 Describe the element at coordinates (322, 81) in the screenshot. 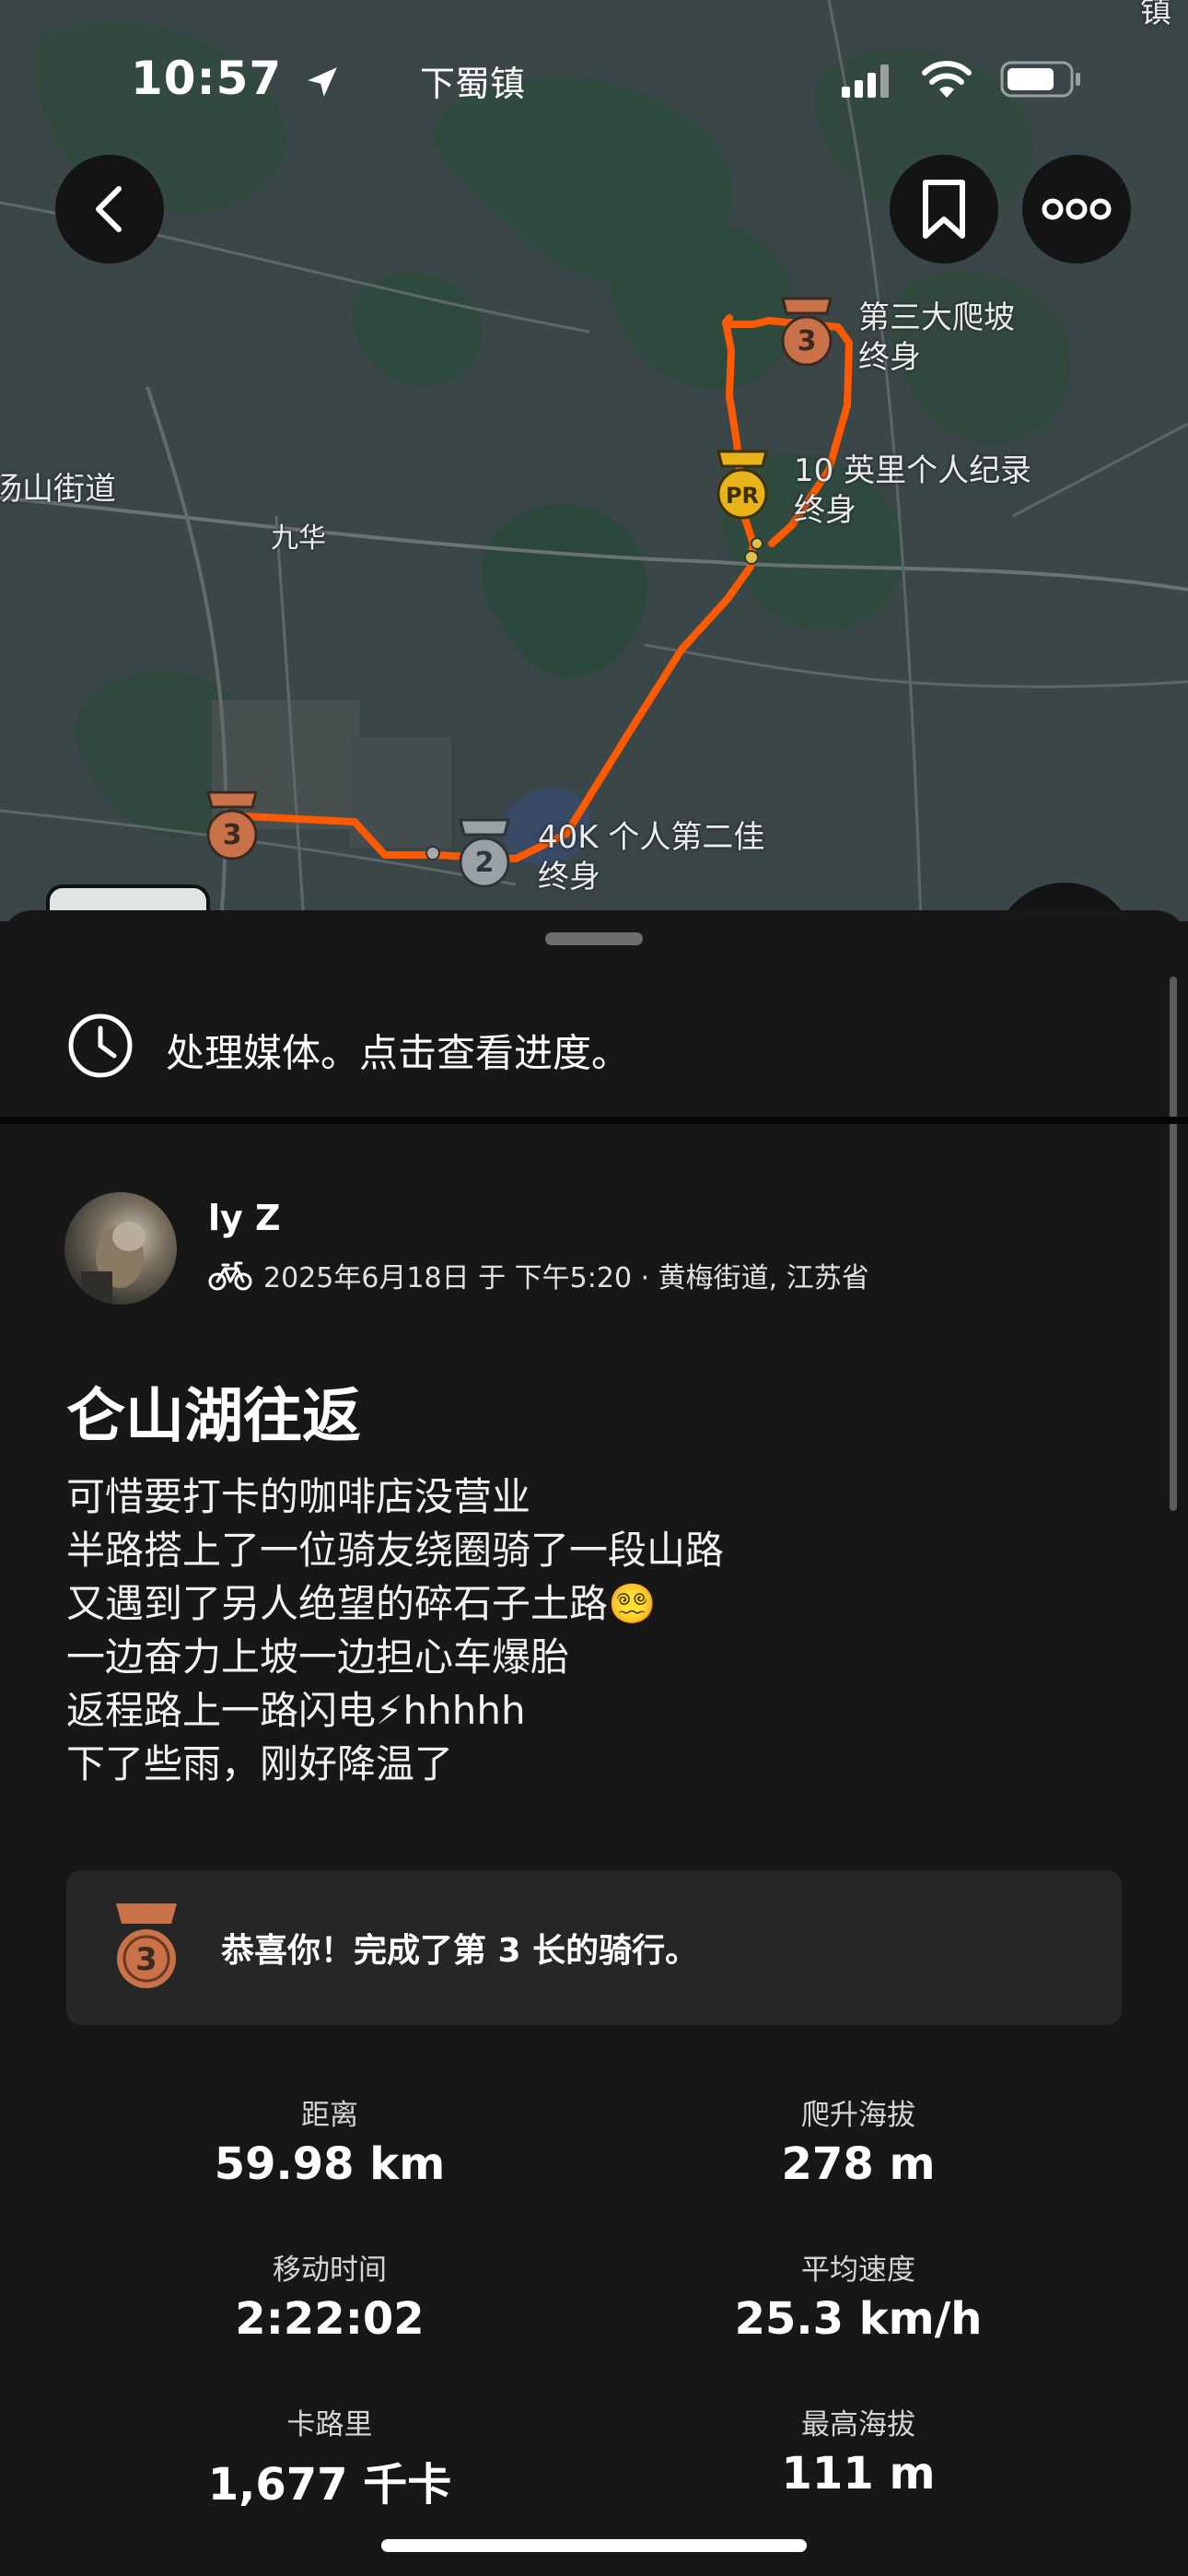

I see `location-arrow-icon` at that location.